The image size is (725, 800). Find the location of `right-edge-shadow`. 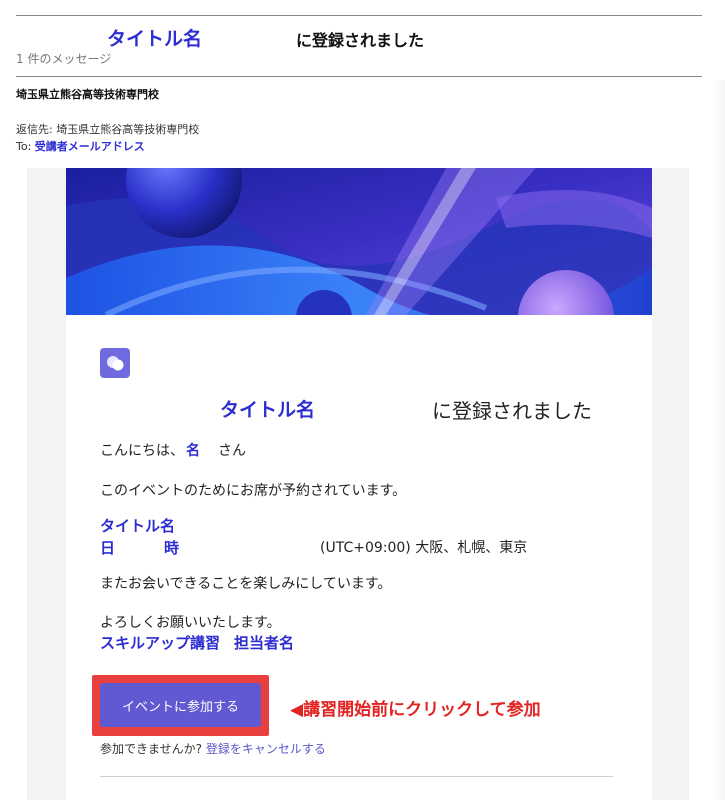

right-edge-shadow is located at coordinates (719, 440).